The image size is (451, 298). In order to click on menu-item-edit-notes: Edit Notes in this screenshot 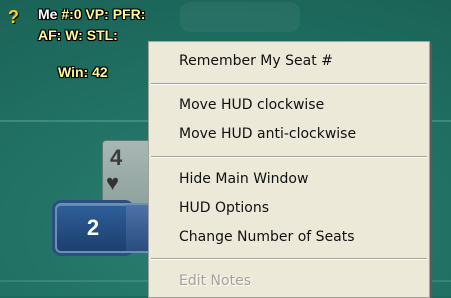, I will do `click(215, 281)`.